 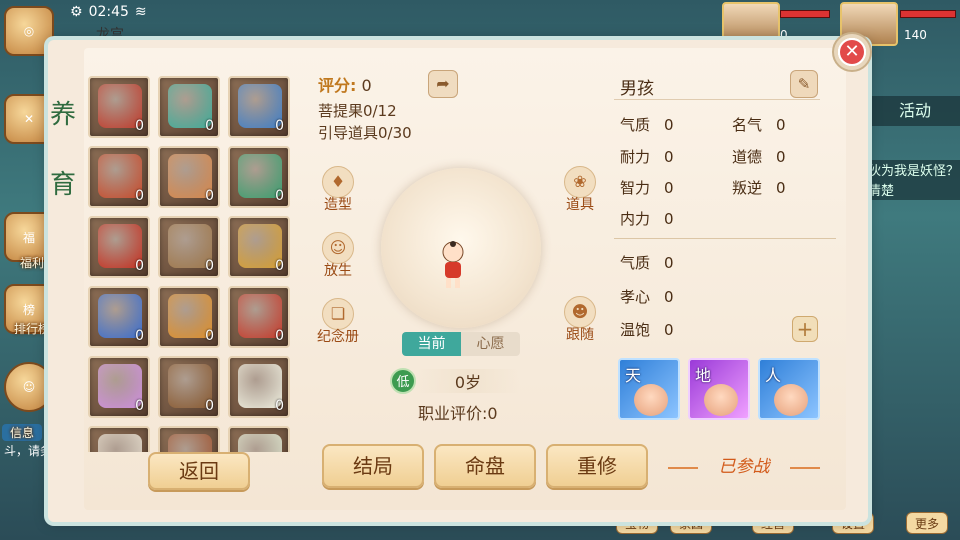 I want to click on status-bar: ⚙ 02:45 ≋, so click(x=108, y=12).